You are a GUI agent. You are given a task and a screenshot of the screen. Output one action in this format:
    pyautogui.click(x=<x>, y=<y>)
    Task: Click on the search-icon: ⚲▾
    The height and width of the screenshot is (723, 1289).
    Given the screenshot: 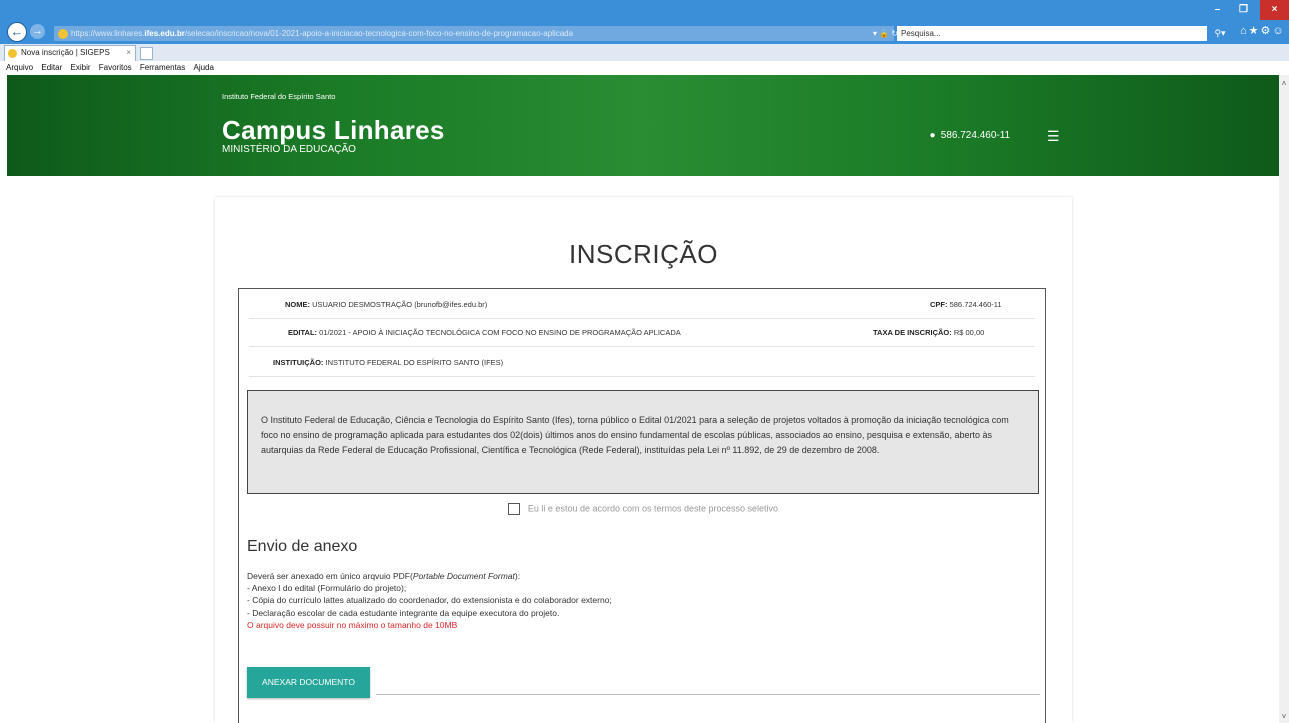 What is the action you would take?
    pyautogui.click(x=1220, y=33)
    